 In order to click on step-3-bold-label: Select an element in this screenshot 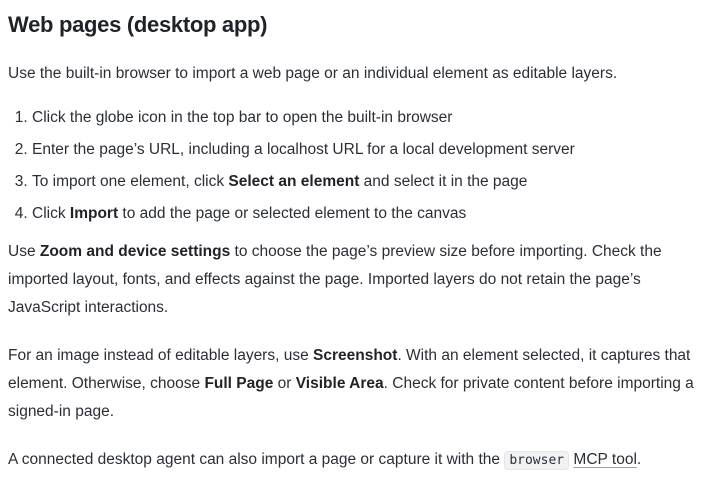, I will do `click(294, 181)`.